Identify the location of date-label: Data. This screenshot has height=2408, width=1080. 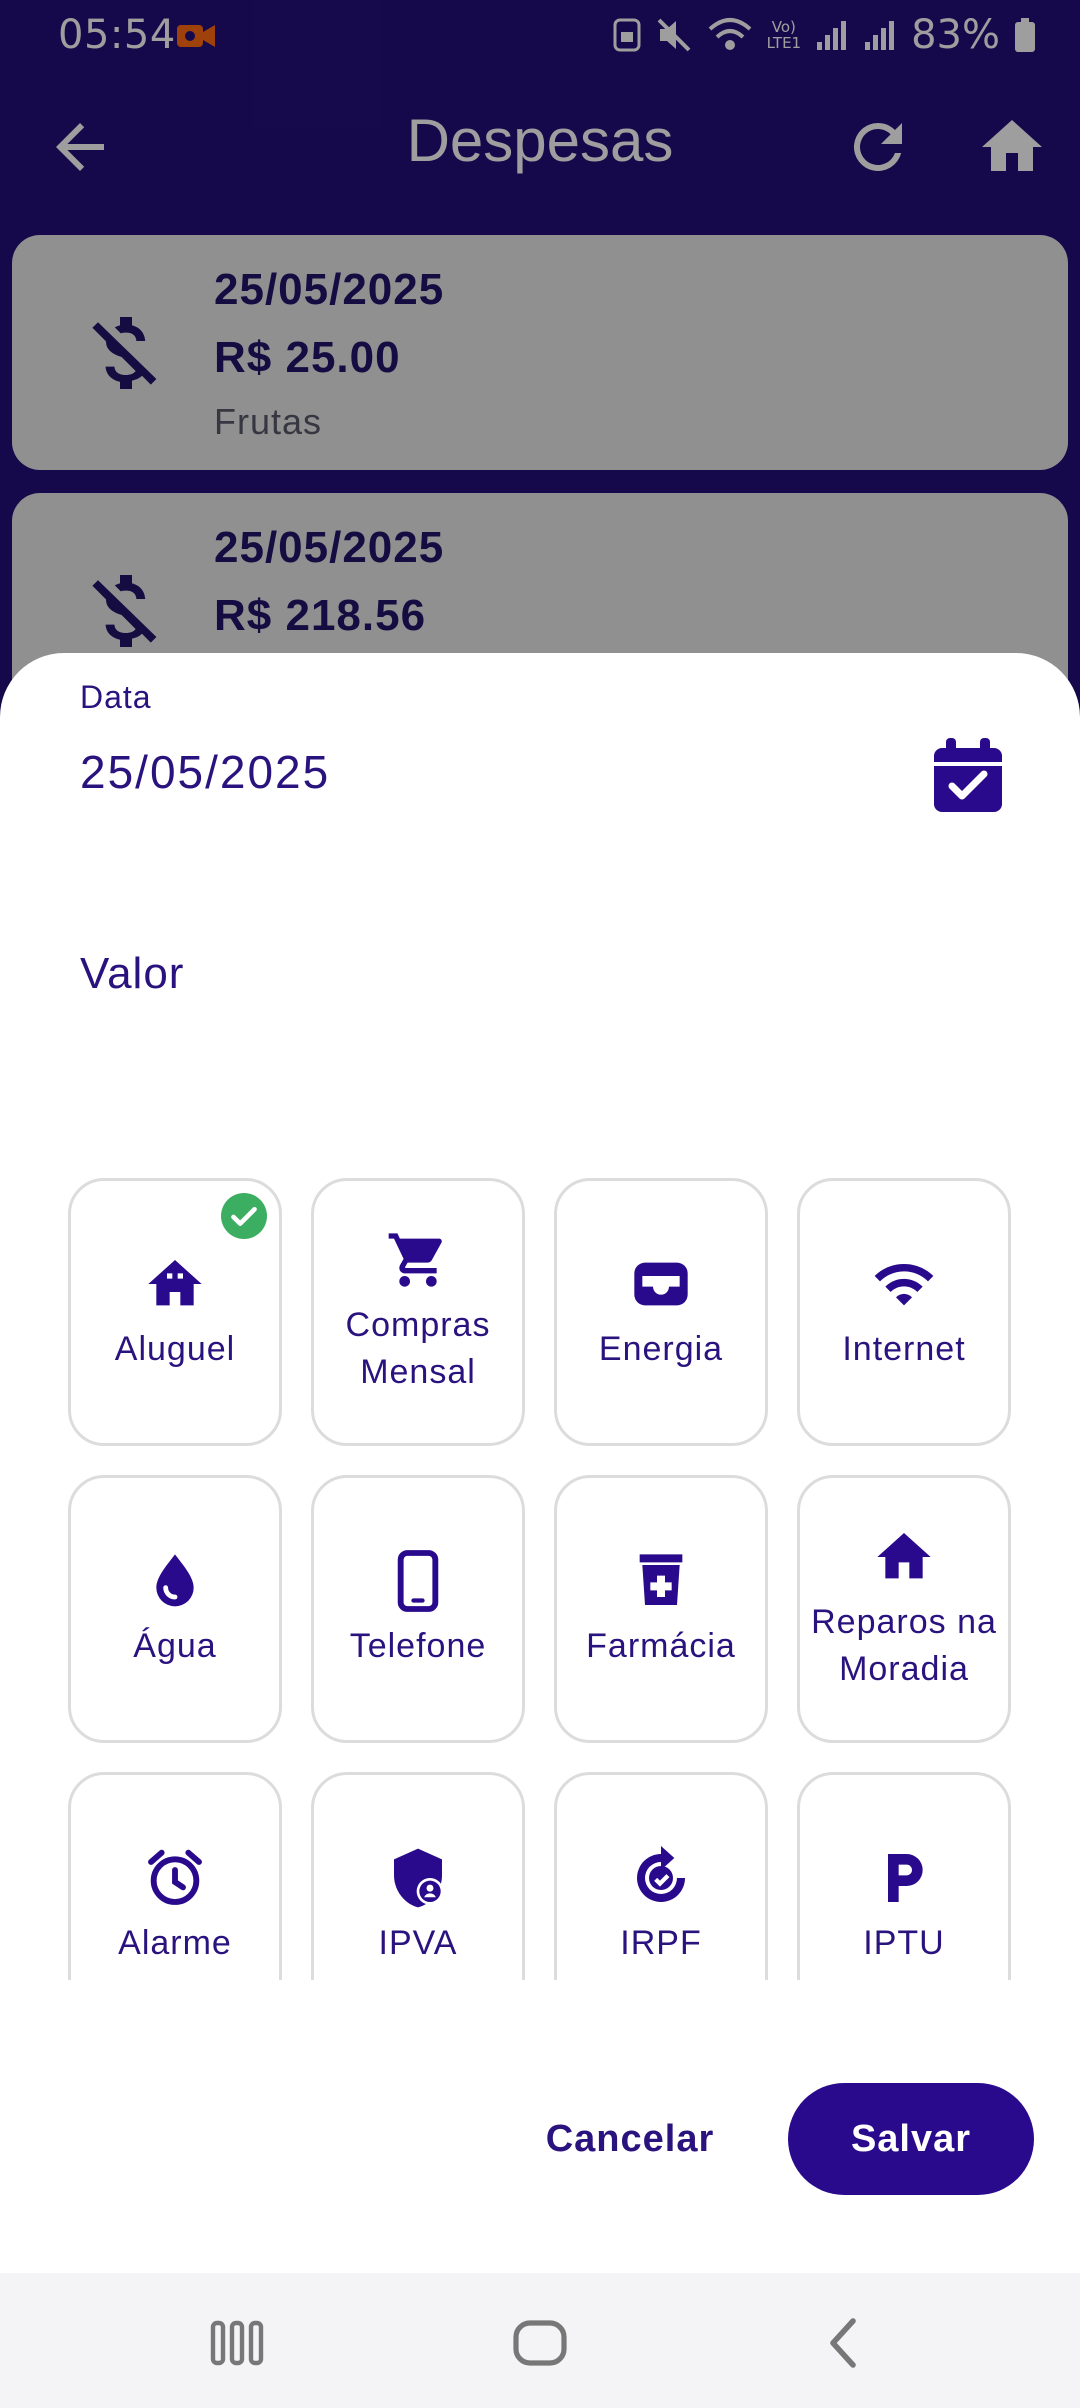
(116, 697).